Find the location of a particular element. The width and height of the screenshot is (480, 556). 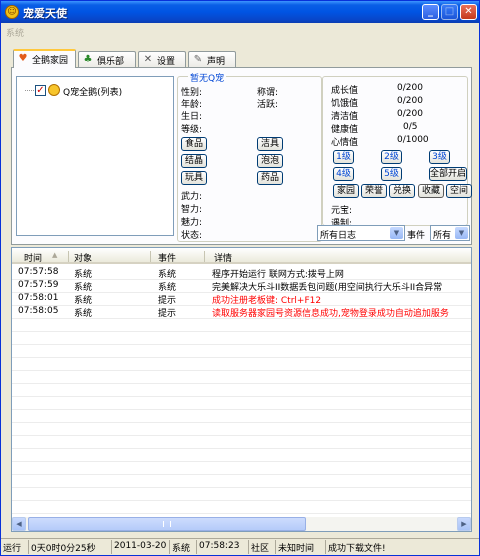

level-2-button: 2级 is located at coordinates (391, 157).